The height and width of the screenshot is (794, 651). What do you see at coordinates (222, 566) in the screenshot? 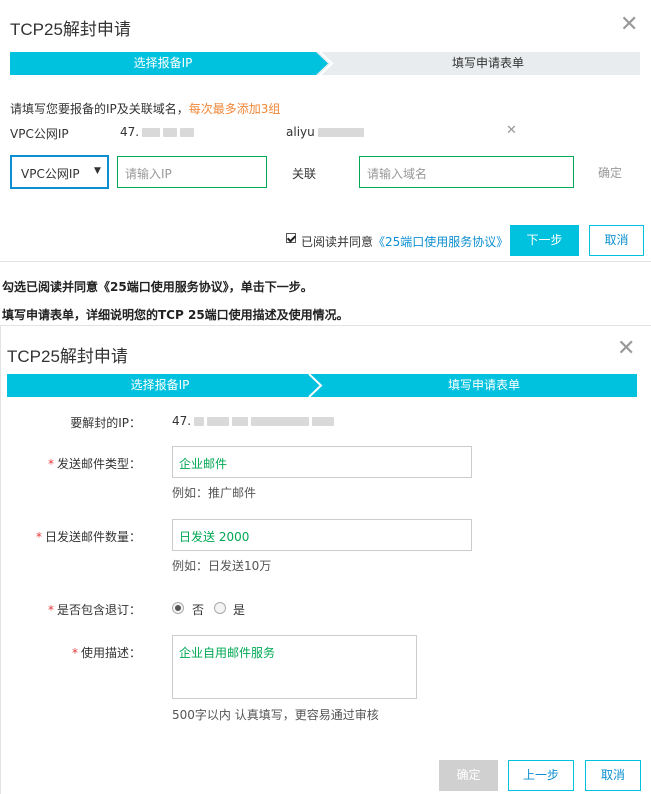
I see `daily-count-hint: 例如：日发送10万` at bounding box center [222, 566].